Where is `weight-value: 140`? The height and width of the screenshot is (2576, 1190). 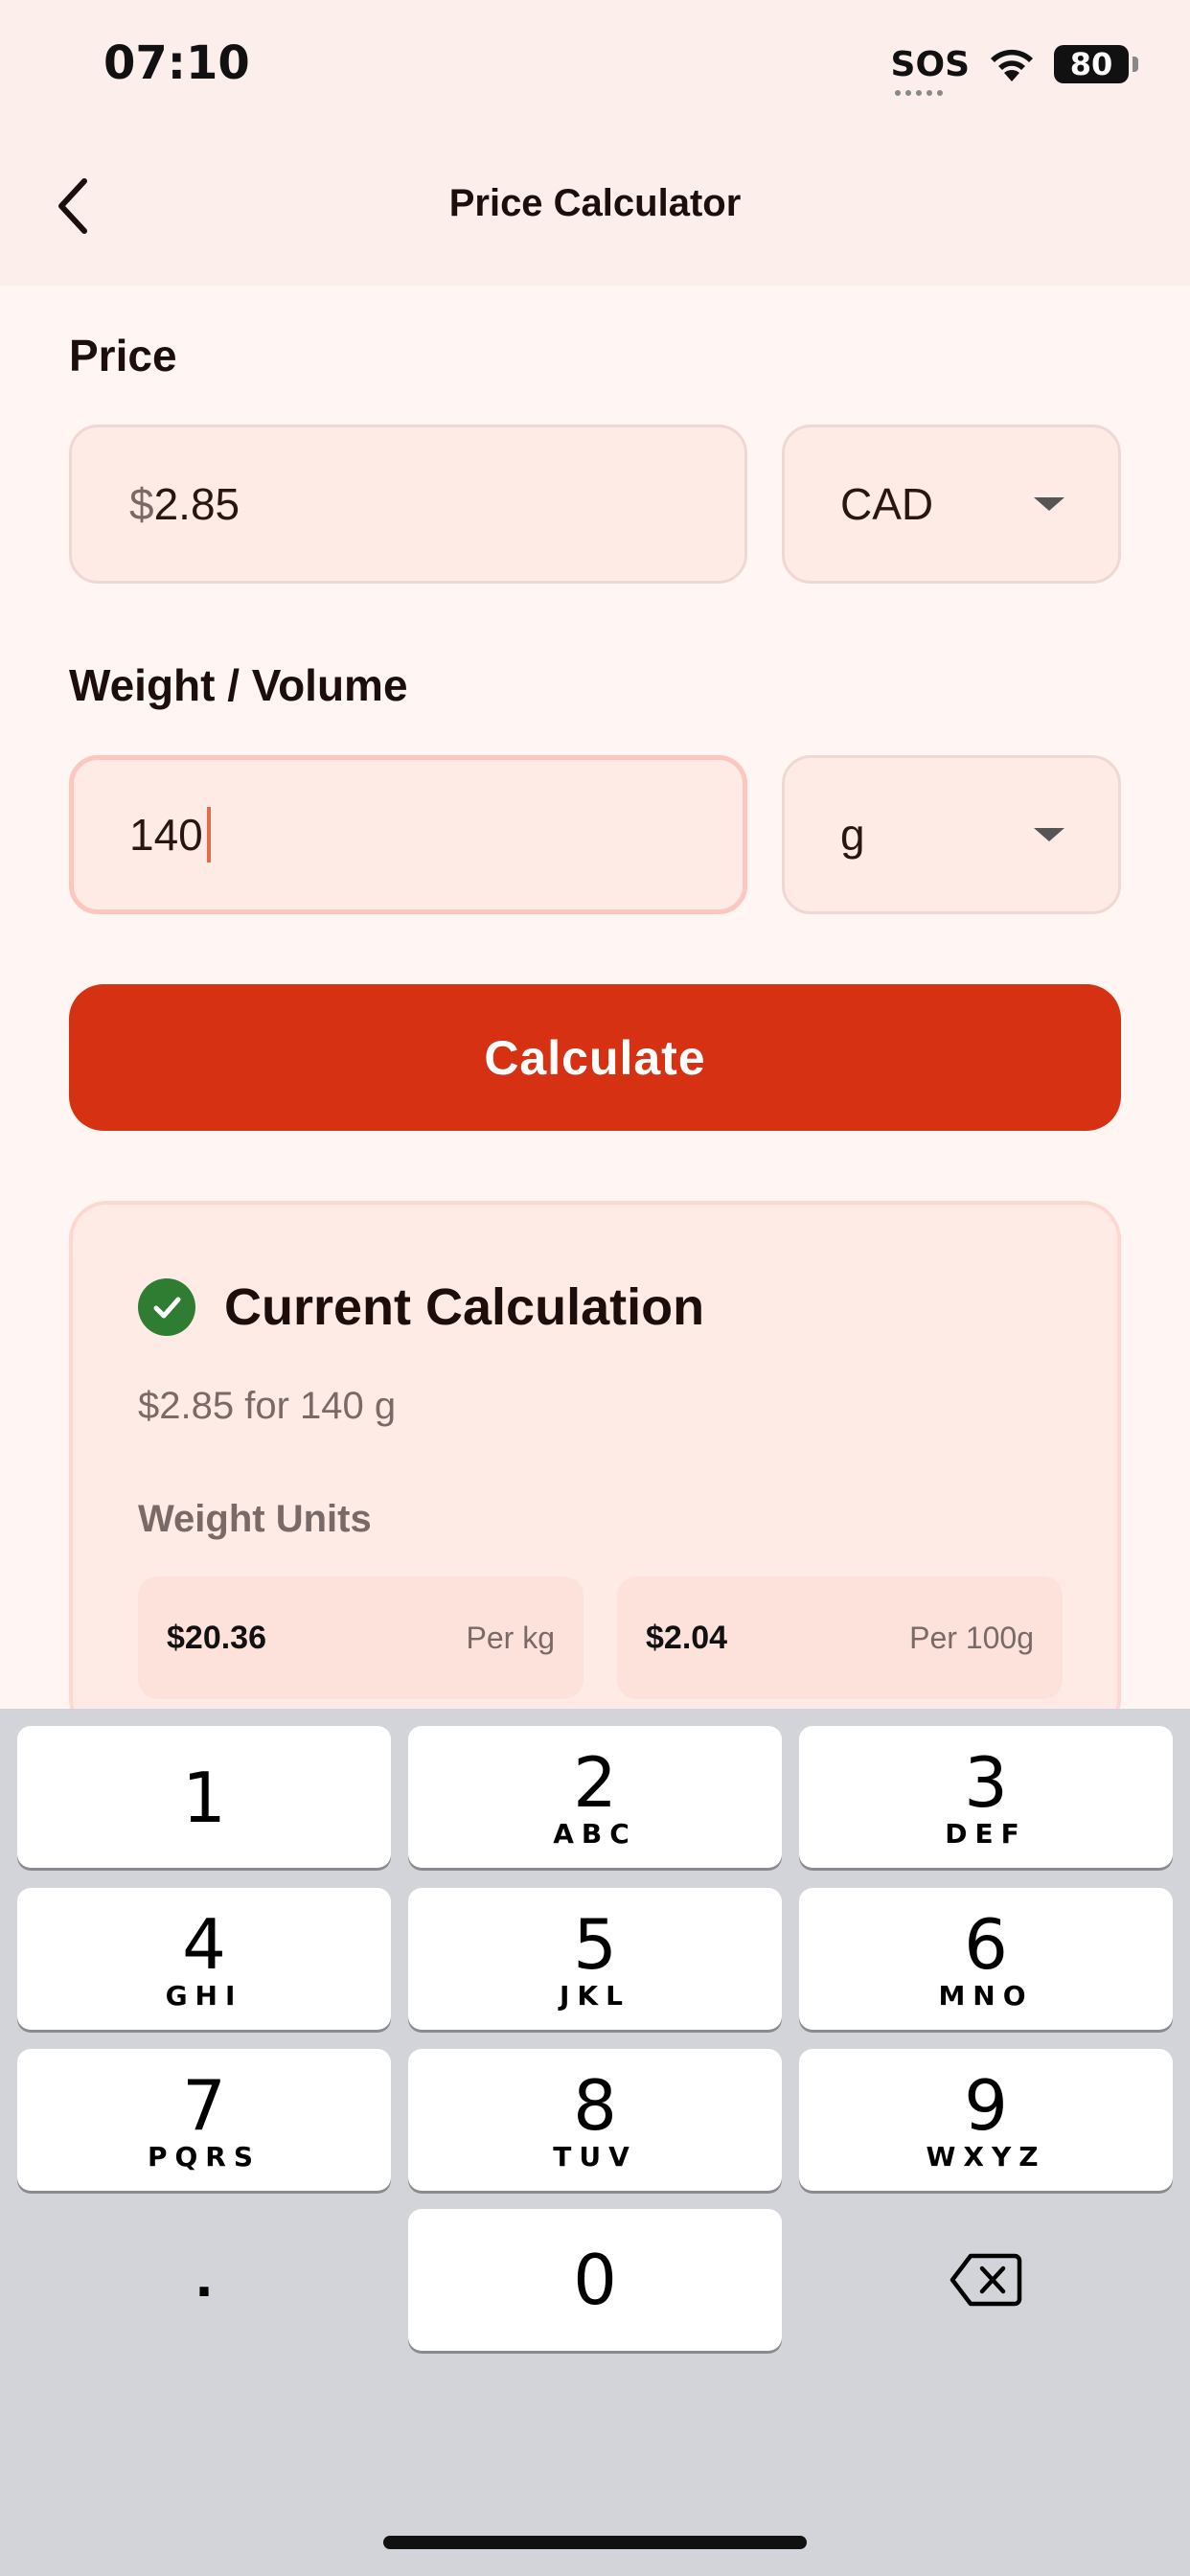 weight-value: 140 is located at coordinates (166, 835).